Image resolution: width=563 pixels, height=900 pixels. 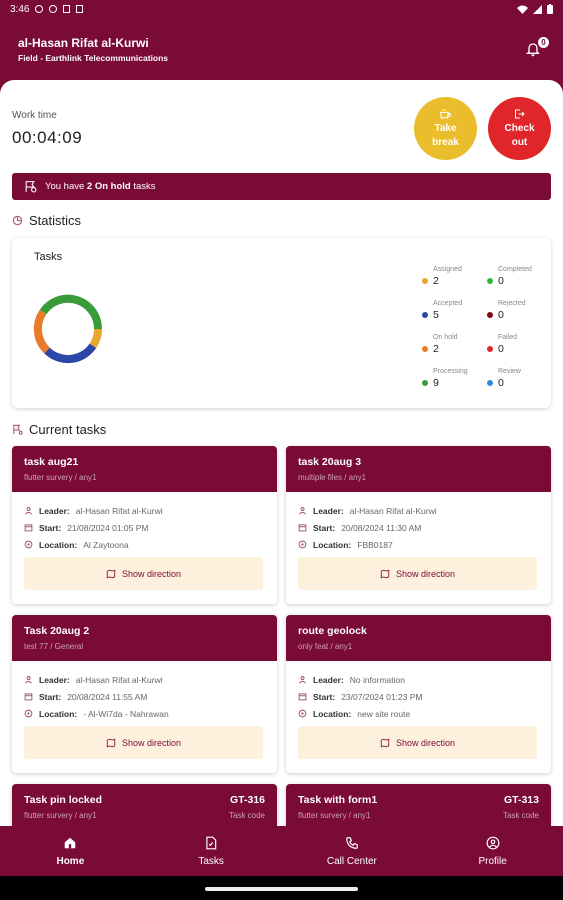 What do you see at coordinates (515, 344) in the screenshot?
I see `legend-failed: Failed 0` at bounding box center [515, 344].